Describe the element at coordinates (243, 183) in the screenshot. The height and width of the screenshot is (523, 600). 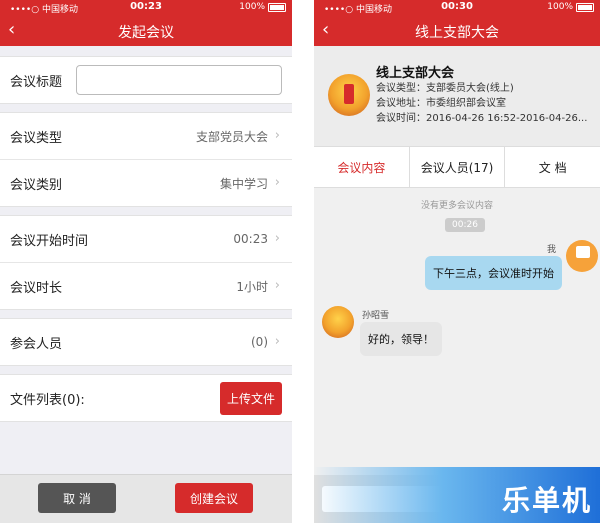
I see `meeting-category-value: 集中学习` at that location.